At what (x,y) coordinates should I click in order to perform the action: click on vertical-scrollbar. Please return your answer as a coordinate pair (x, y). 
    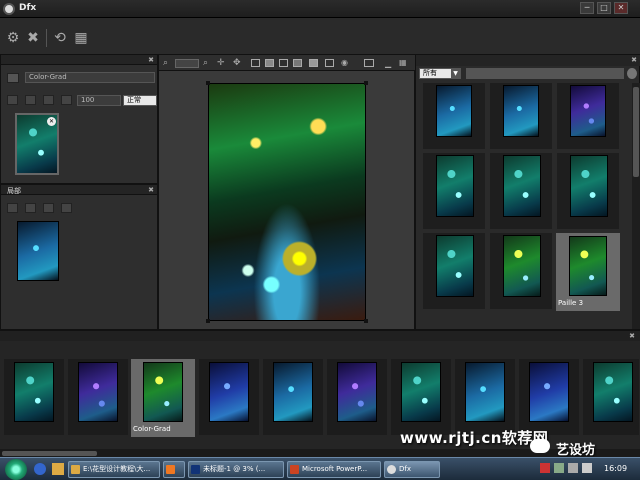
    Looking at the image, I should click on (636, 206).